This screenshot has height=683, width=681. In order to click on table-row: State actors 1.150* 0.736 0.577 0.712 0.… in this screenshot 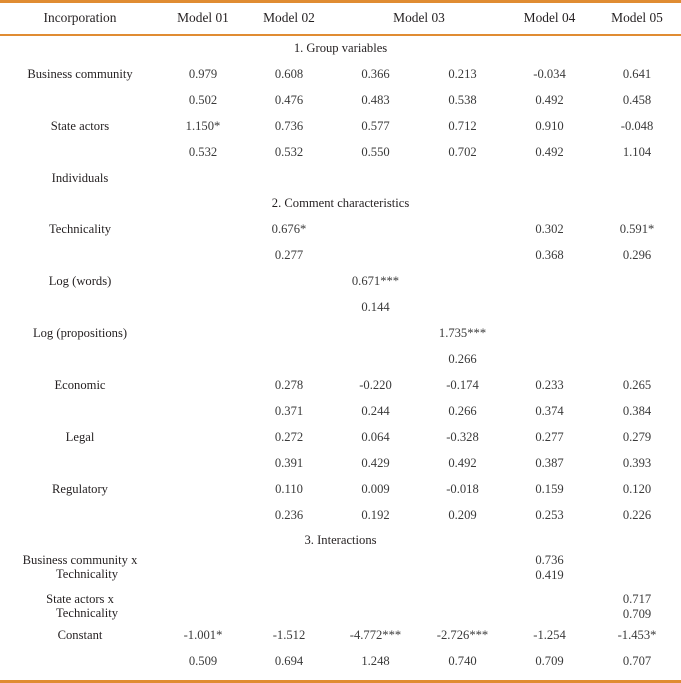, I will do `click(340, 126)`.